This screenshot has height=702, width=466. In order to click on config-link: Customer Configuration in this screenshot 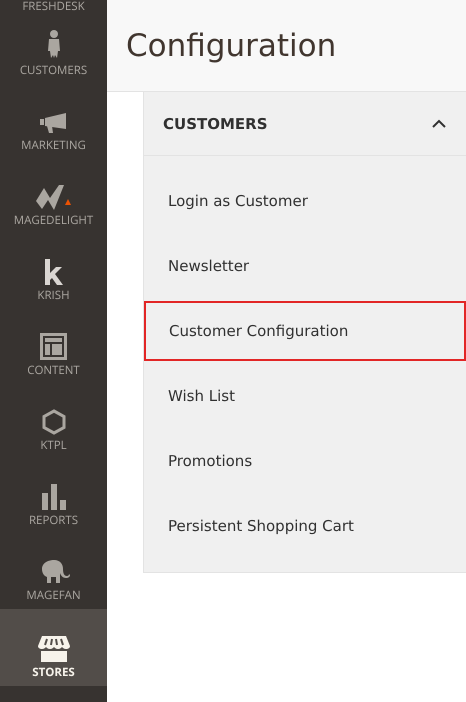, I will do `click(305, 331)`.